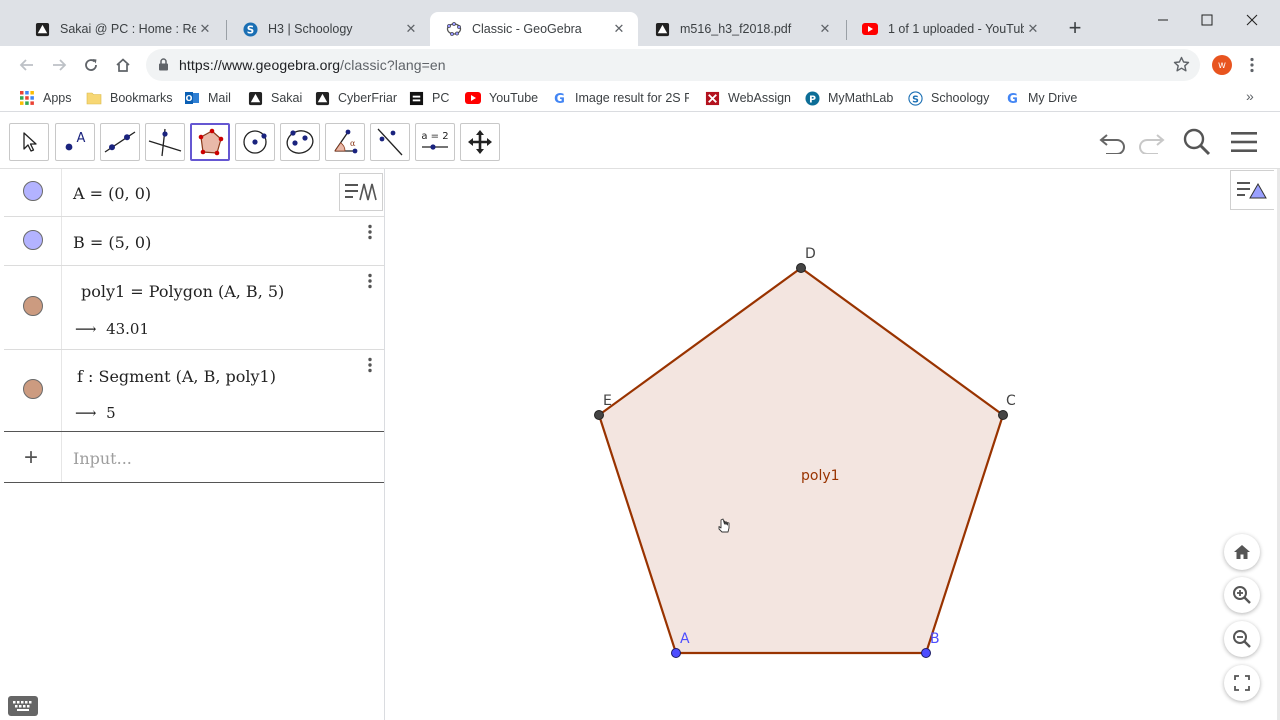 This screenshot has height=720, width=1280. I want to click on bookmark-mymathlab: P MyMathLab, so click(848, 98).